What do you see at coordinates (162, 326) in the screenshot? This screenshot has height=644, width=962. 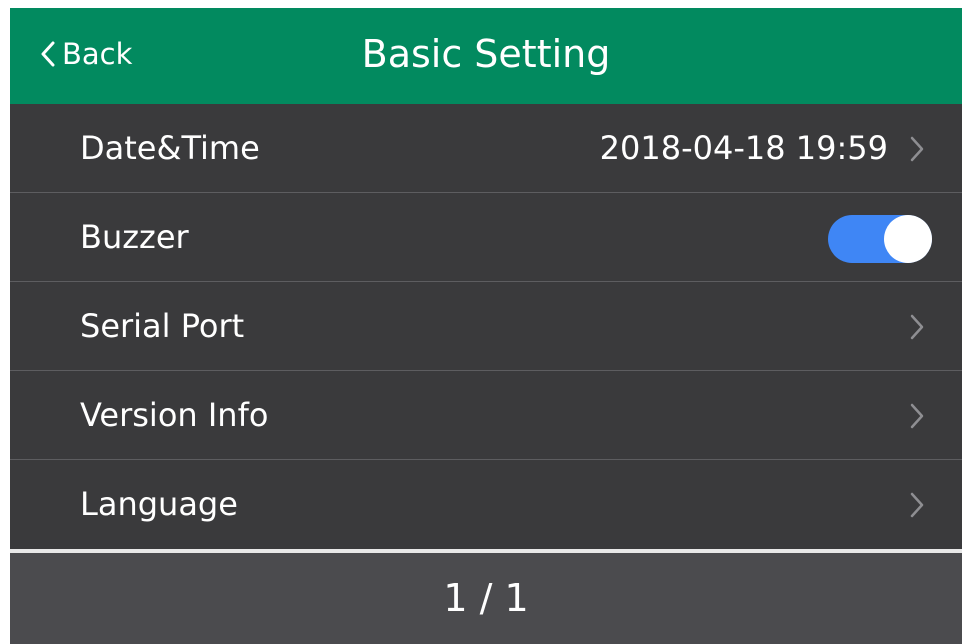 I see `setting-label: Serial Port` at bounding box center [162, 326].